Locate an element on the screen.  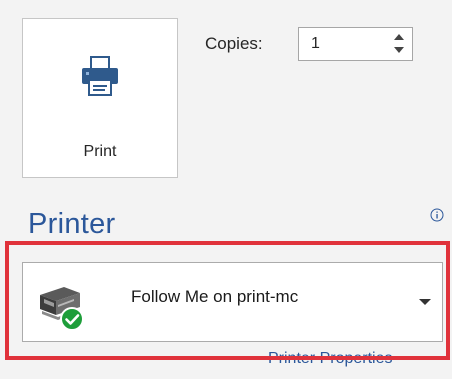
copies-spinner is located at coordinates (355, 44).